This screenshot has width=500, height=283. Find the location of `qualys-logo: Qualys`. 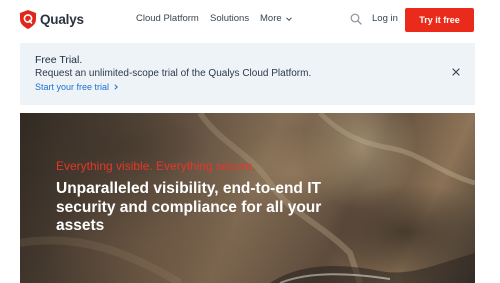

qualys-logo: Qualys is located at coordinates (52, 19).